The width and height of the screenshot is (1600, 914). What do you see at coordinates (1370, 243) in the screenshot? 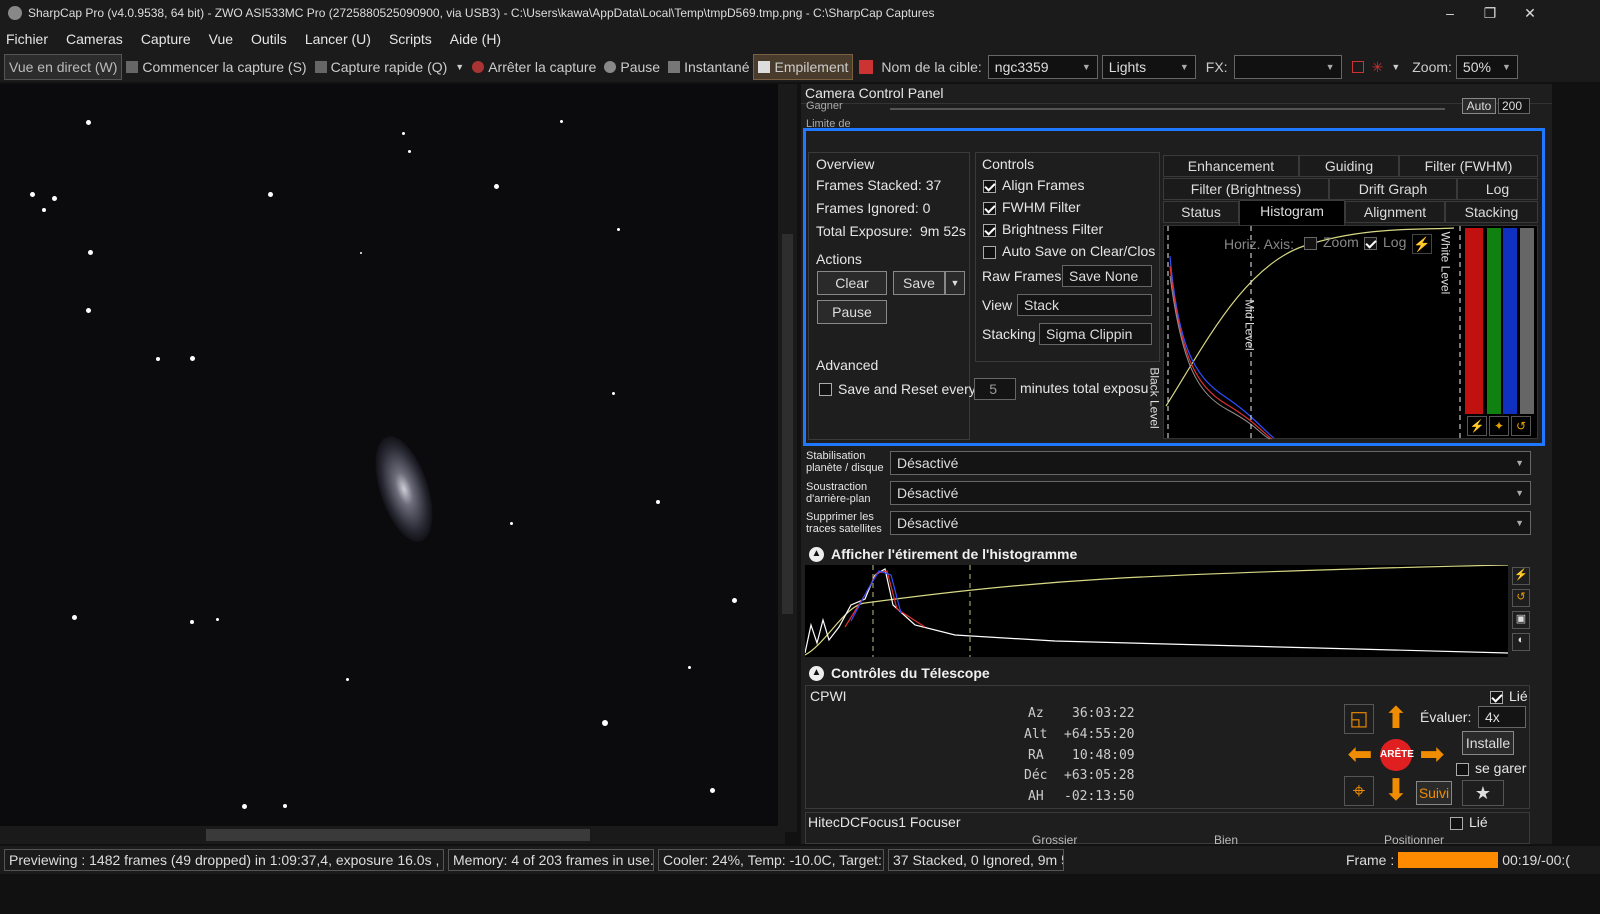
I see `hist-log-checkbox` at bounding box center [1370, 243].